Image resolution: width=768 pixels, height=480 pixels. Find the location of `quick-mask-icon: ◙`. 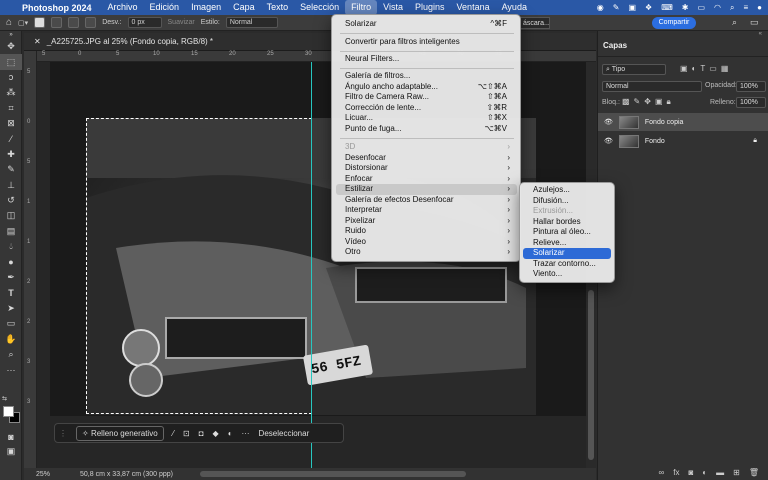

quick-mask-icon: ◙ is located at coordinates (11, 436).